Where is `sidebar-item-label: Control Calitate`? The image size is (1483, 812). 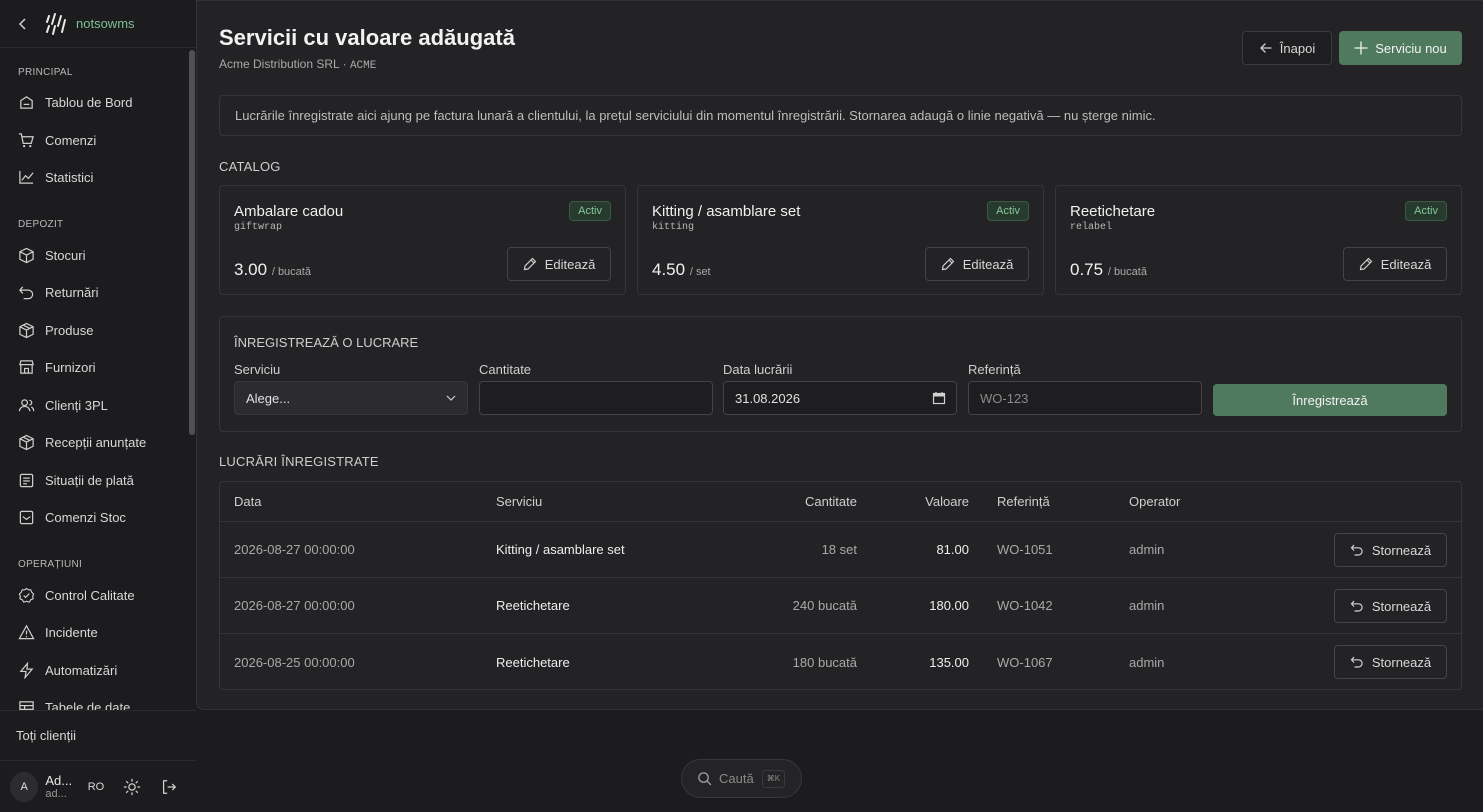 sidebar-item-label: Control Calitate is located at coordinates (90, 595).